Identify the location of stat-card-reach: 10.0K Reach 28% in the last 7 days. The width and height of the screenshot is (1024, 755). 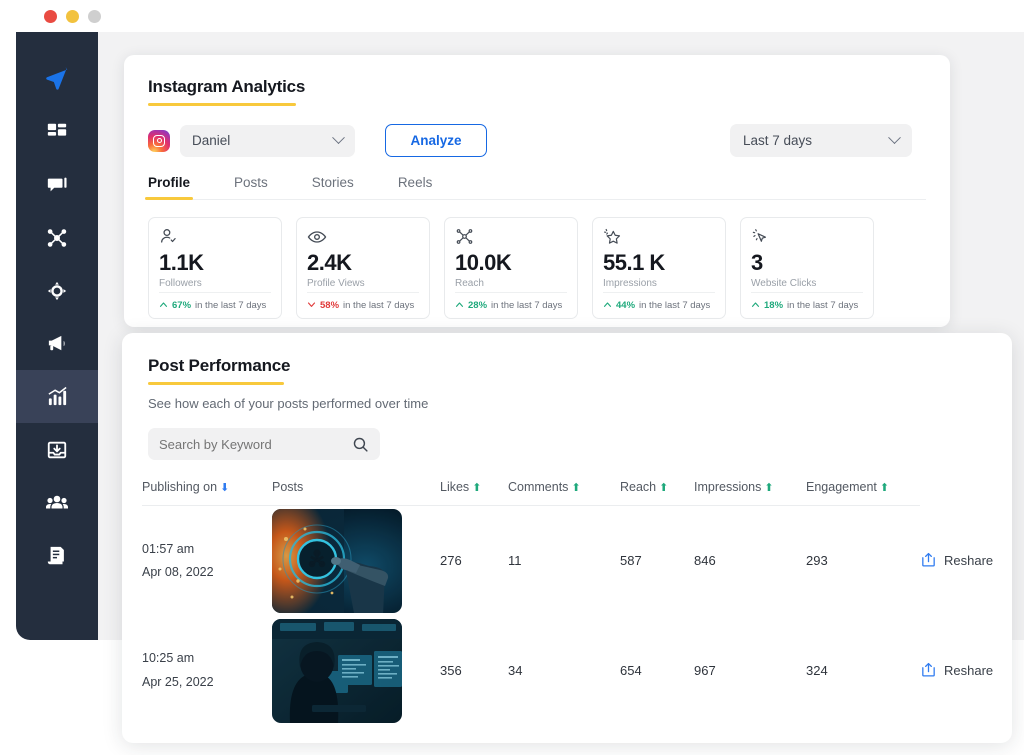
(511, 268).